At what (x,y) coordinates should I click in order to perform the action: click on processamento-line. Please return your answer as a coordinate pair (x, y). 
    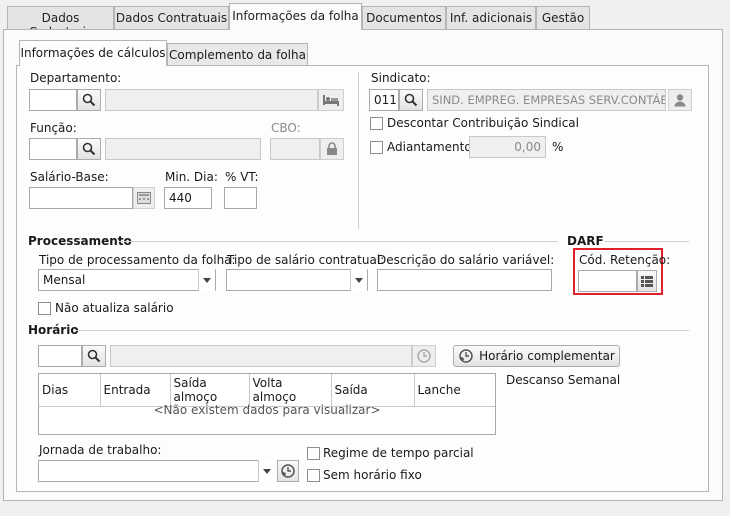
    Looking at the image, I should click on (338, 241).